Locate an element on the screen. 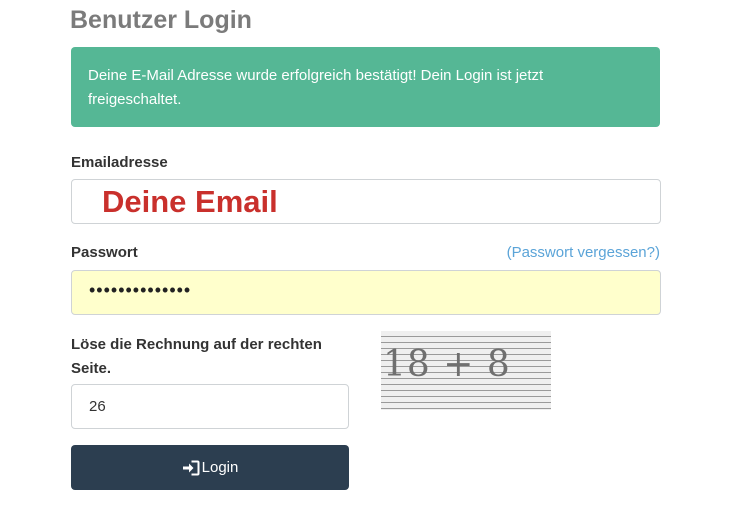 The width and height of the screenshot is (731, 512). email-label: Emailadresse is located at coordinates (119, 162).